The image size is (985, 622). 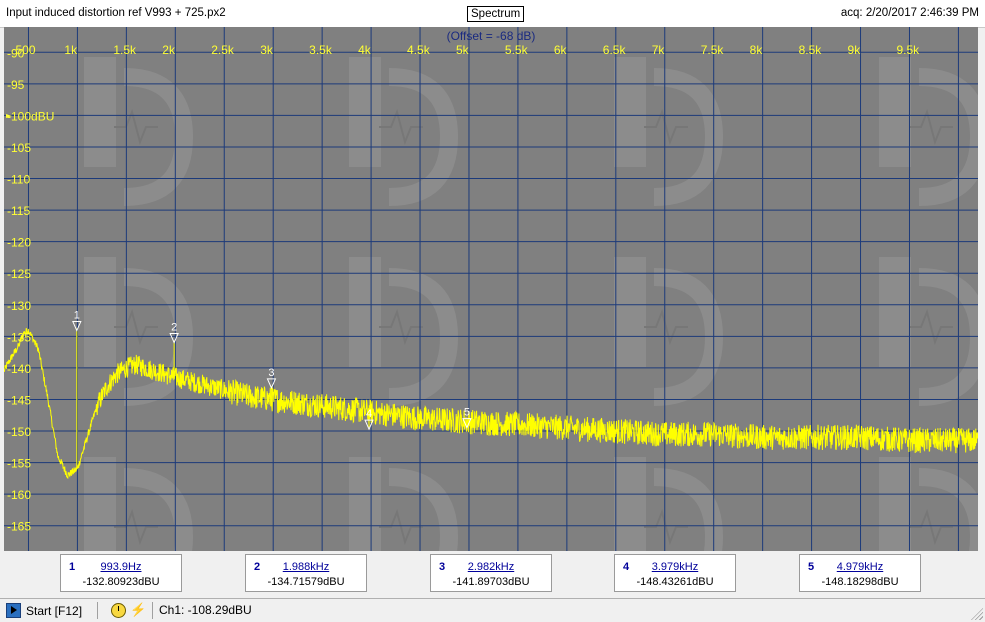 I want to click on marker-readout-2: 2 1.988kHz -134.71579dBU, so click(x=306, y=573).